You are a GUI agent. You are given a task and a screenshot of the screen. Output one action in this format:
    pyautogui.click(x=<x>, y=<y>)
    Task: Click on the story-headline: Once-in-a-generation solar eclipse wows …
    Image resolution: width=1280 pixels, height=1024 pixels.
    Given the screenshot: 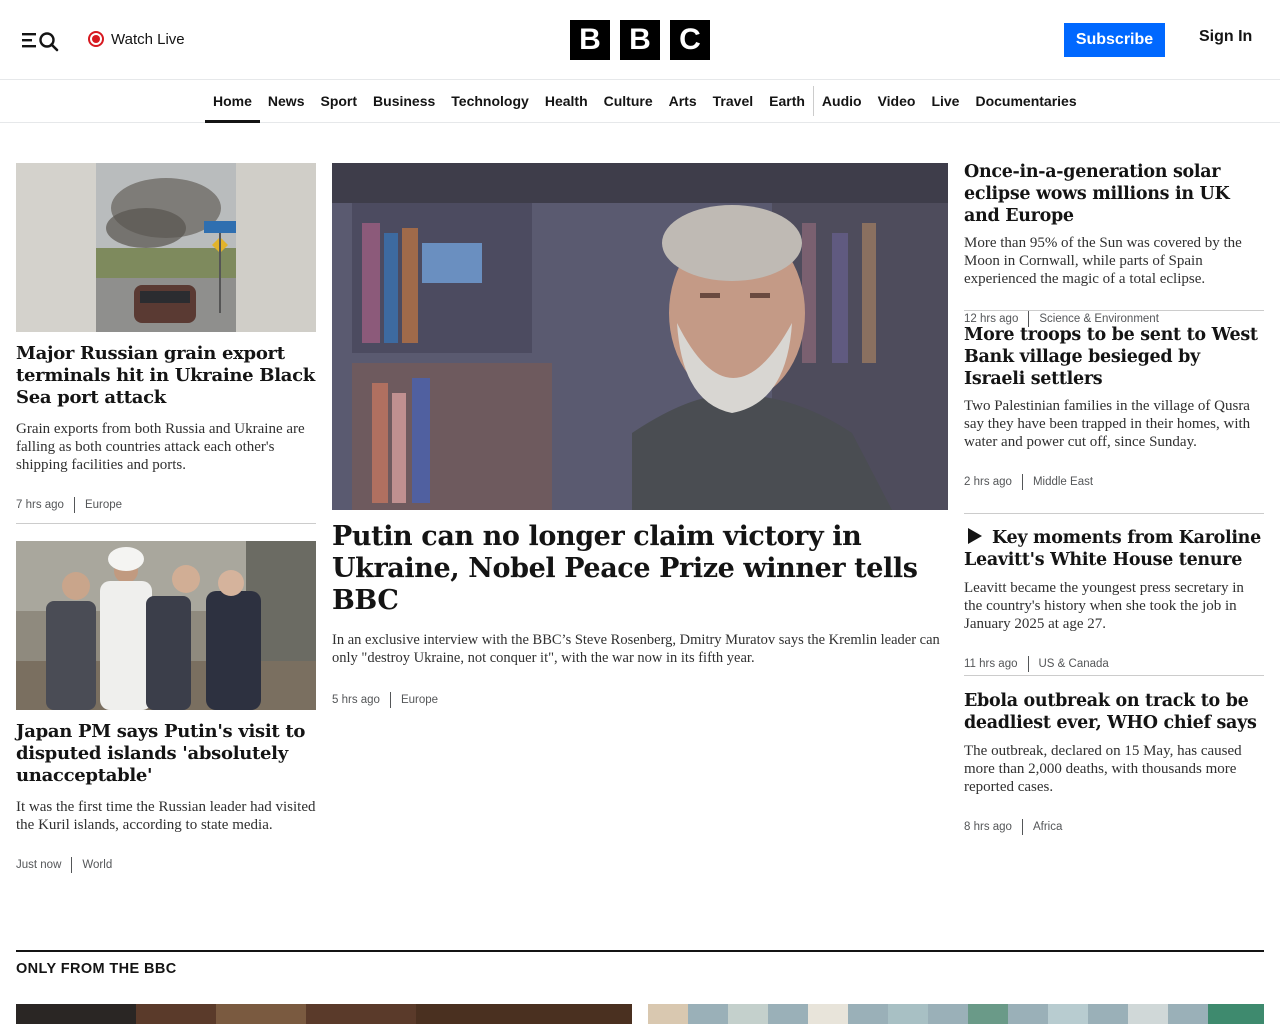 What is the action you would take?
    pyautogui.click(x=1114, y=194)
    